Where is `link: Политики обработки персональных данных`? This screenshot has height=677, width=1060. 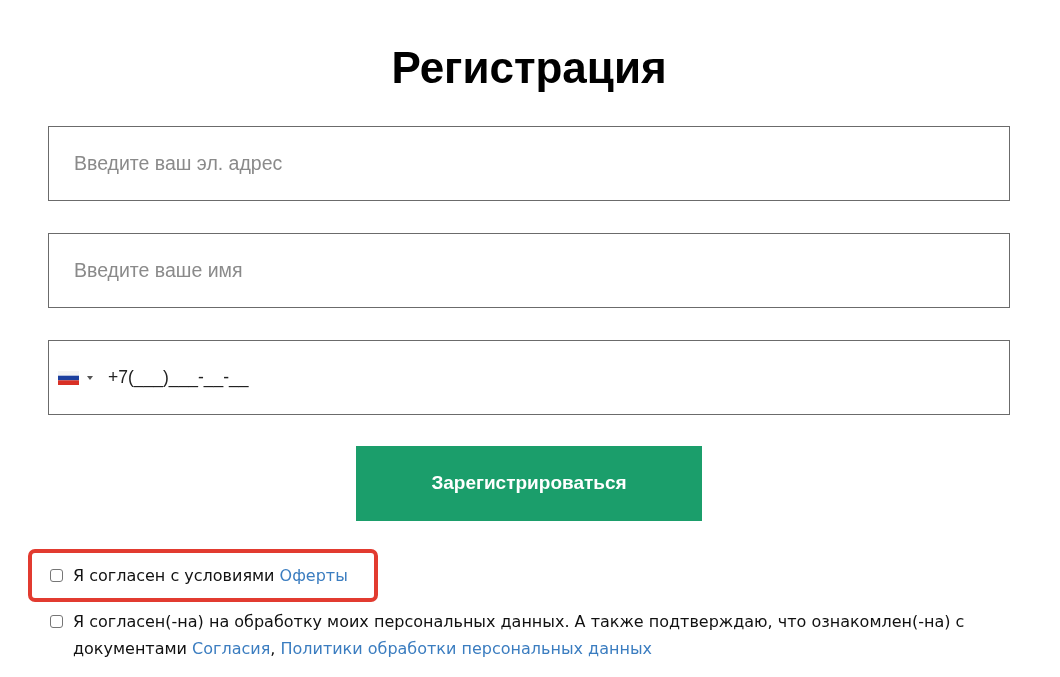
link: Политики обработки персональных данных is located at coordinates (466, 648).